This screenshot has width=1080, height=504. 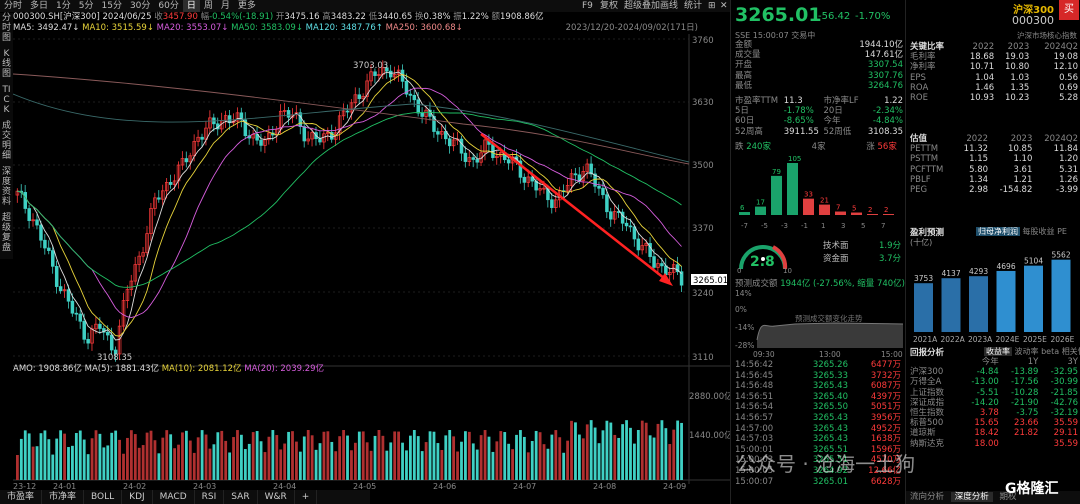 I want to click on bar-amp: 1.22%, so click(x=475, y=17).